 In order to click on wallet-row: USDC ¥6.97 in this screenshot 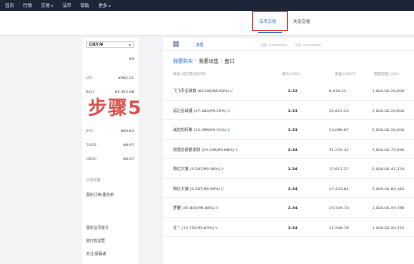, I will do `click(110, 158)`.